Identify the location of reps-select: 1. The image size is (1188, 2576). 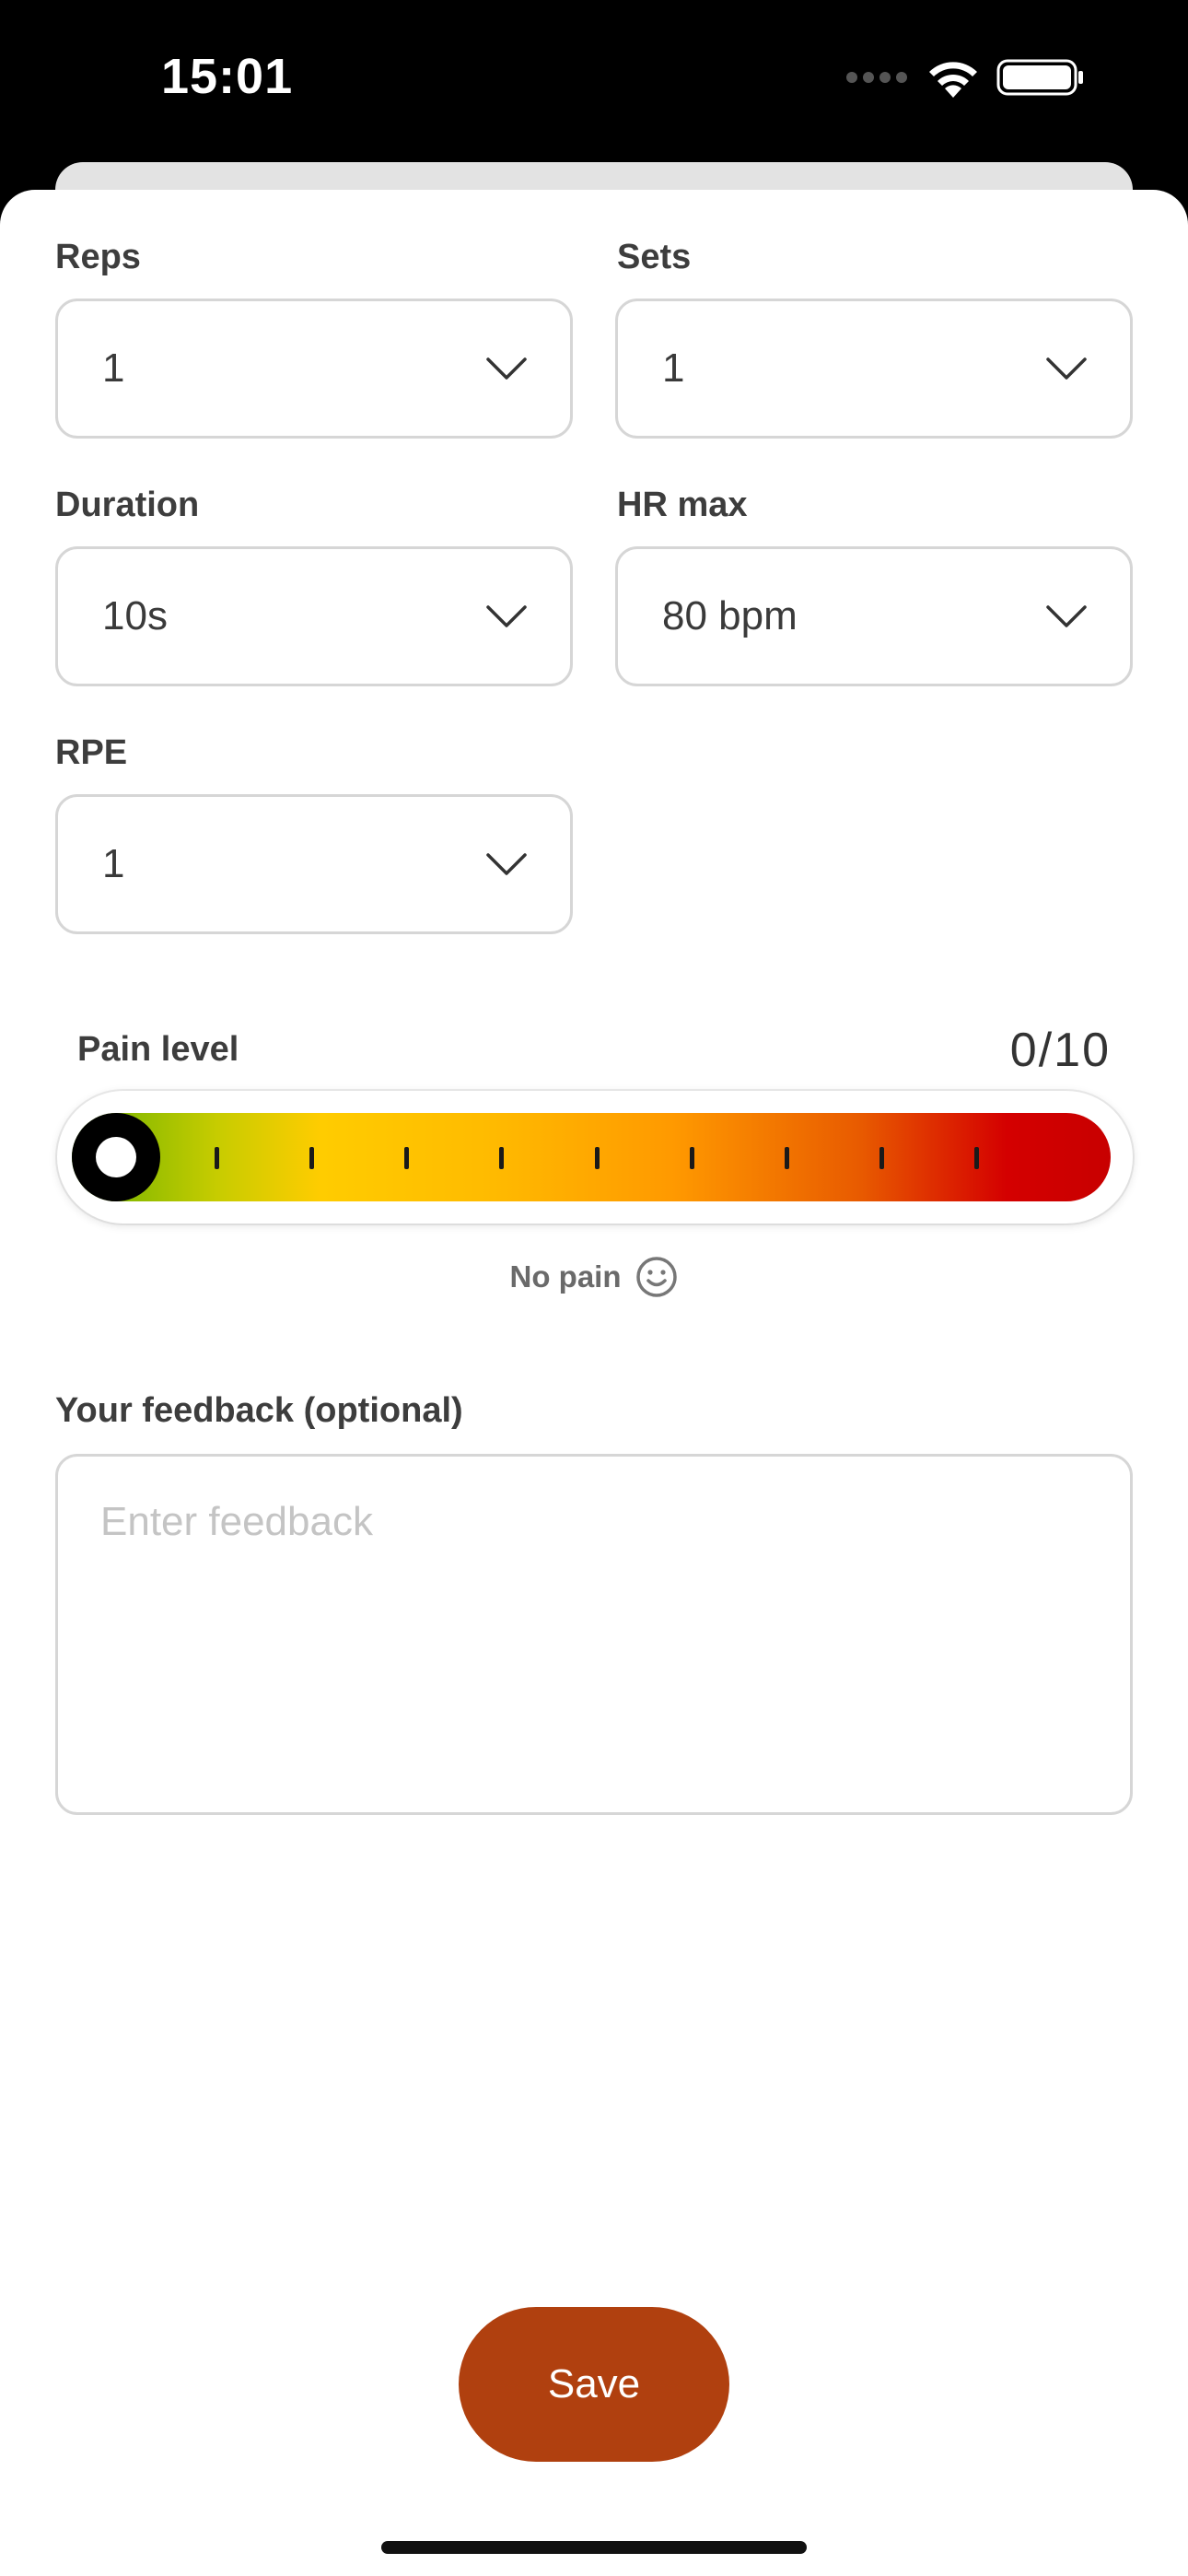
(314, 369).